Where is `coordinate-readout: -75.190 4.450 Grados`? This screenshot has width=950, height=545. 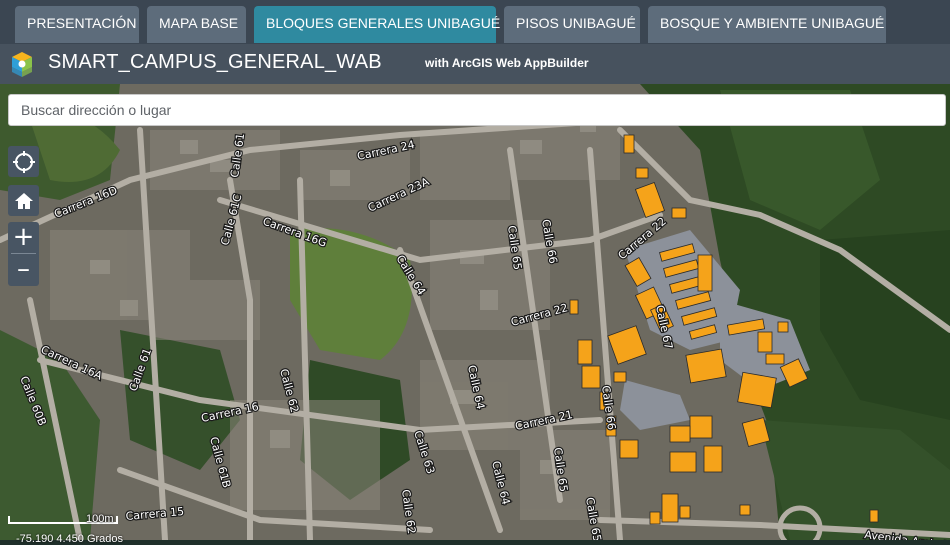
coordinate-readout: -75.190 4.450 Grados is located at coordinates (70, 539).